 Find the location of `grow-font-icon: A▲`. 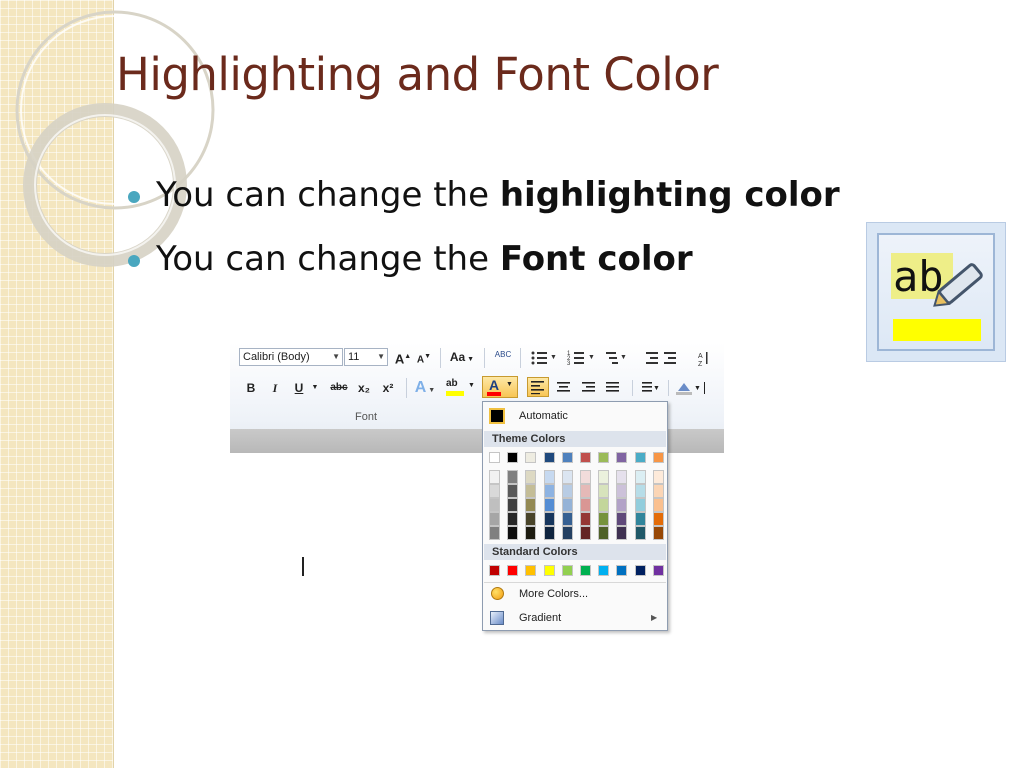

grow-font-icon: A▲ is located at coordinates (403, 357).